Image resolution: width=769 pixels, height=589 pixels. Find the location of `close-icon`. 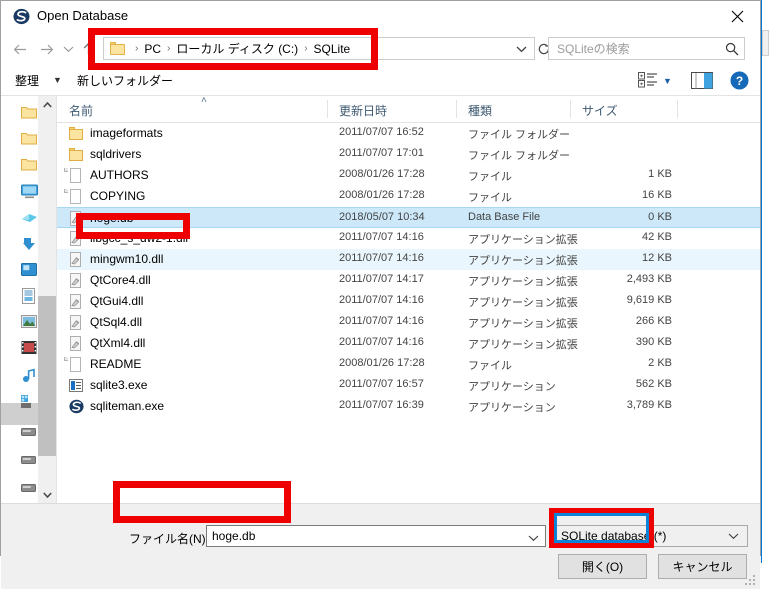

close-icon is located at coordinates (737, 16).